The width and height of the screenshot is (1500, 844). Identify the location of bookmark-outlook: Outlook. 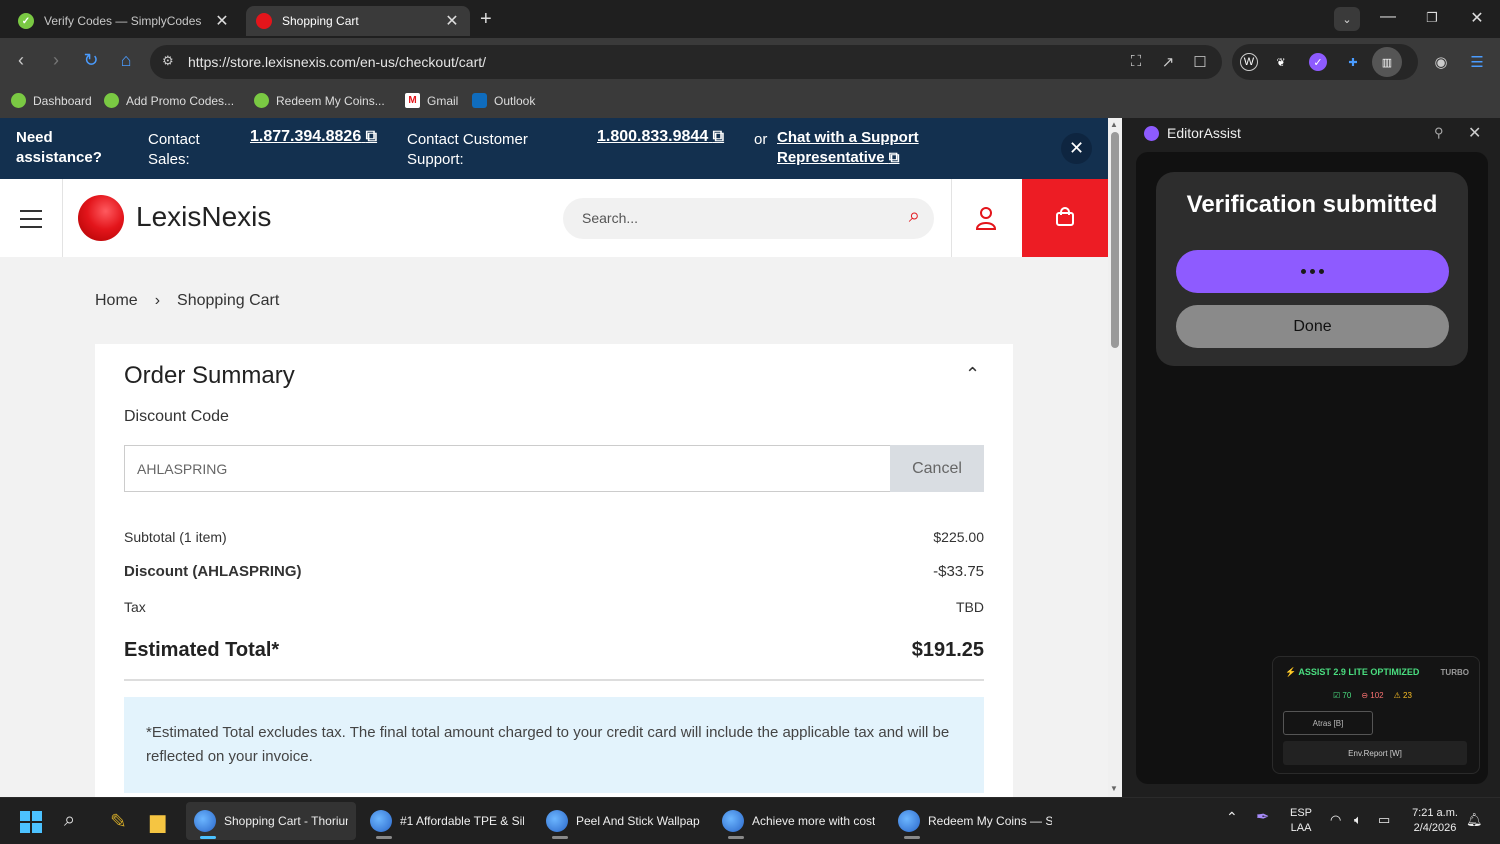
(503, 100).